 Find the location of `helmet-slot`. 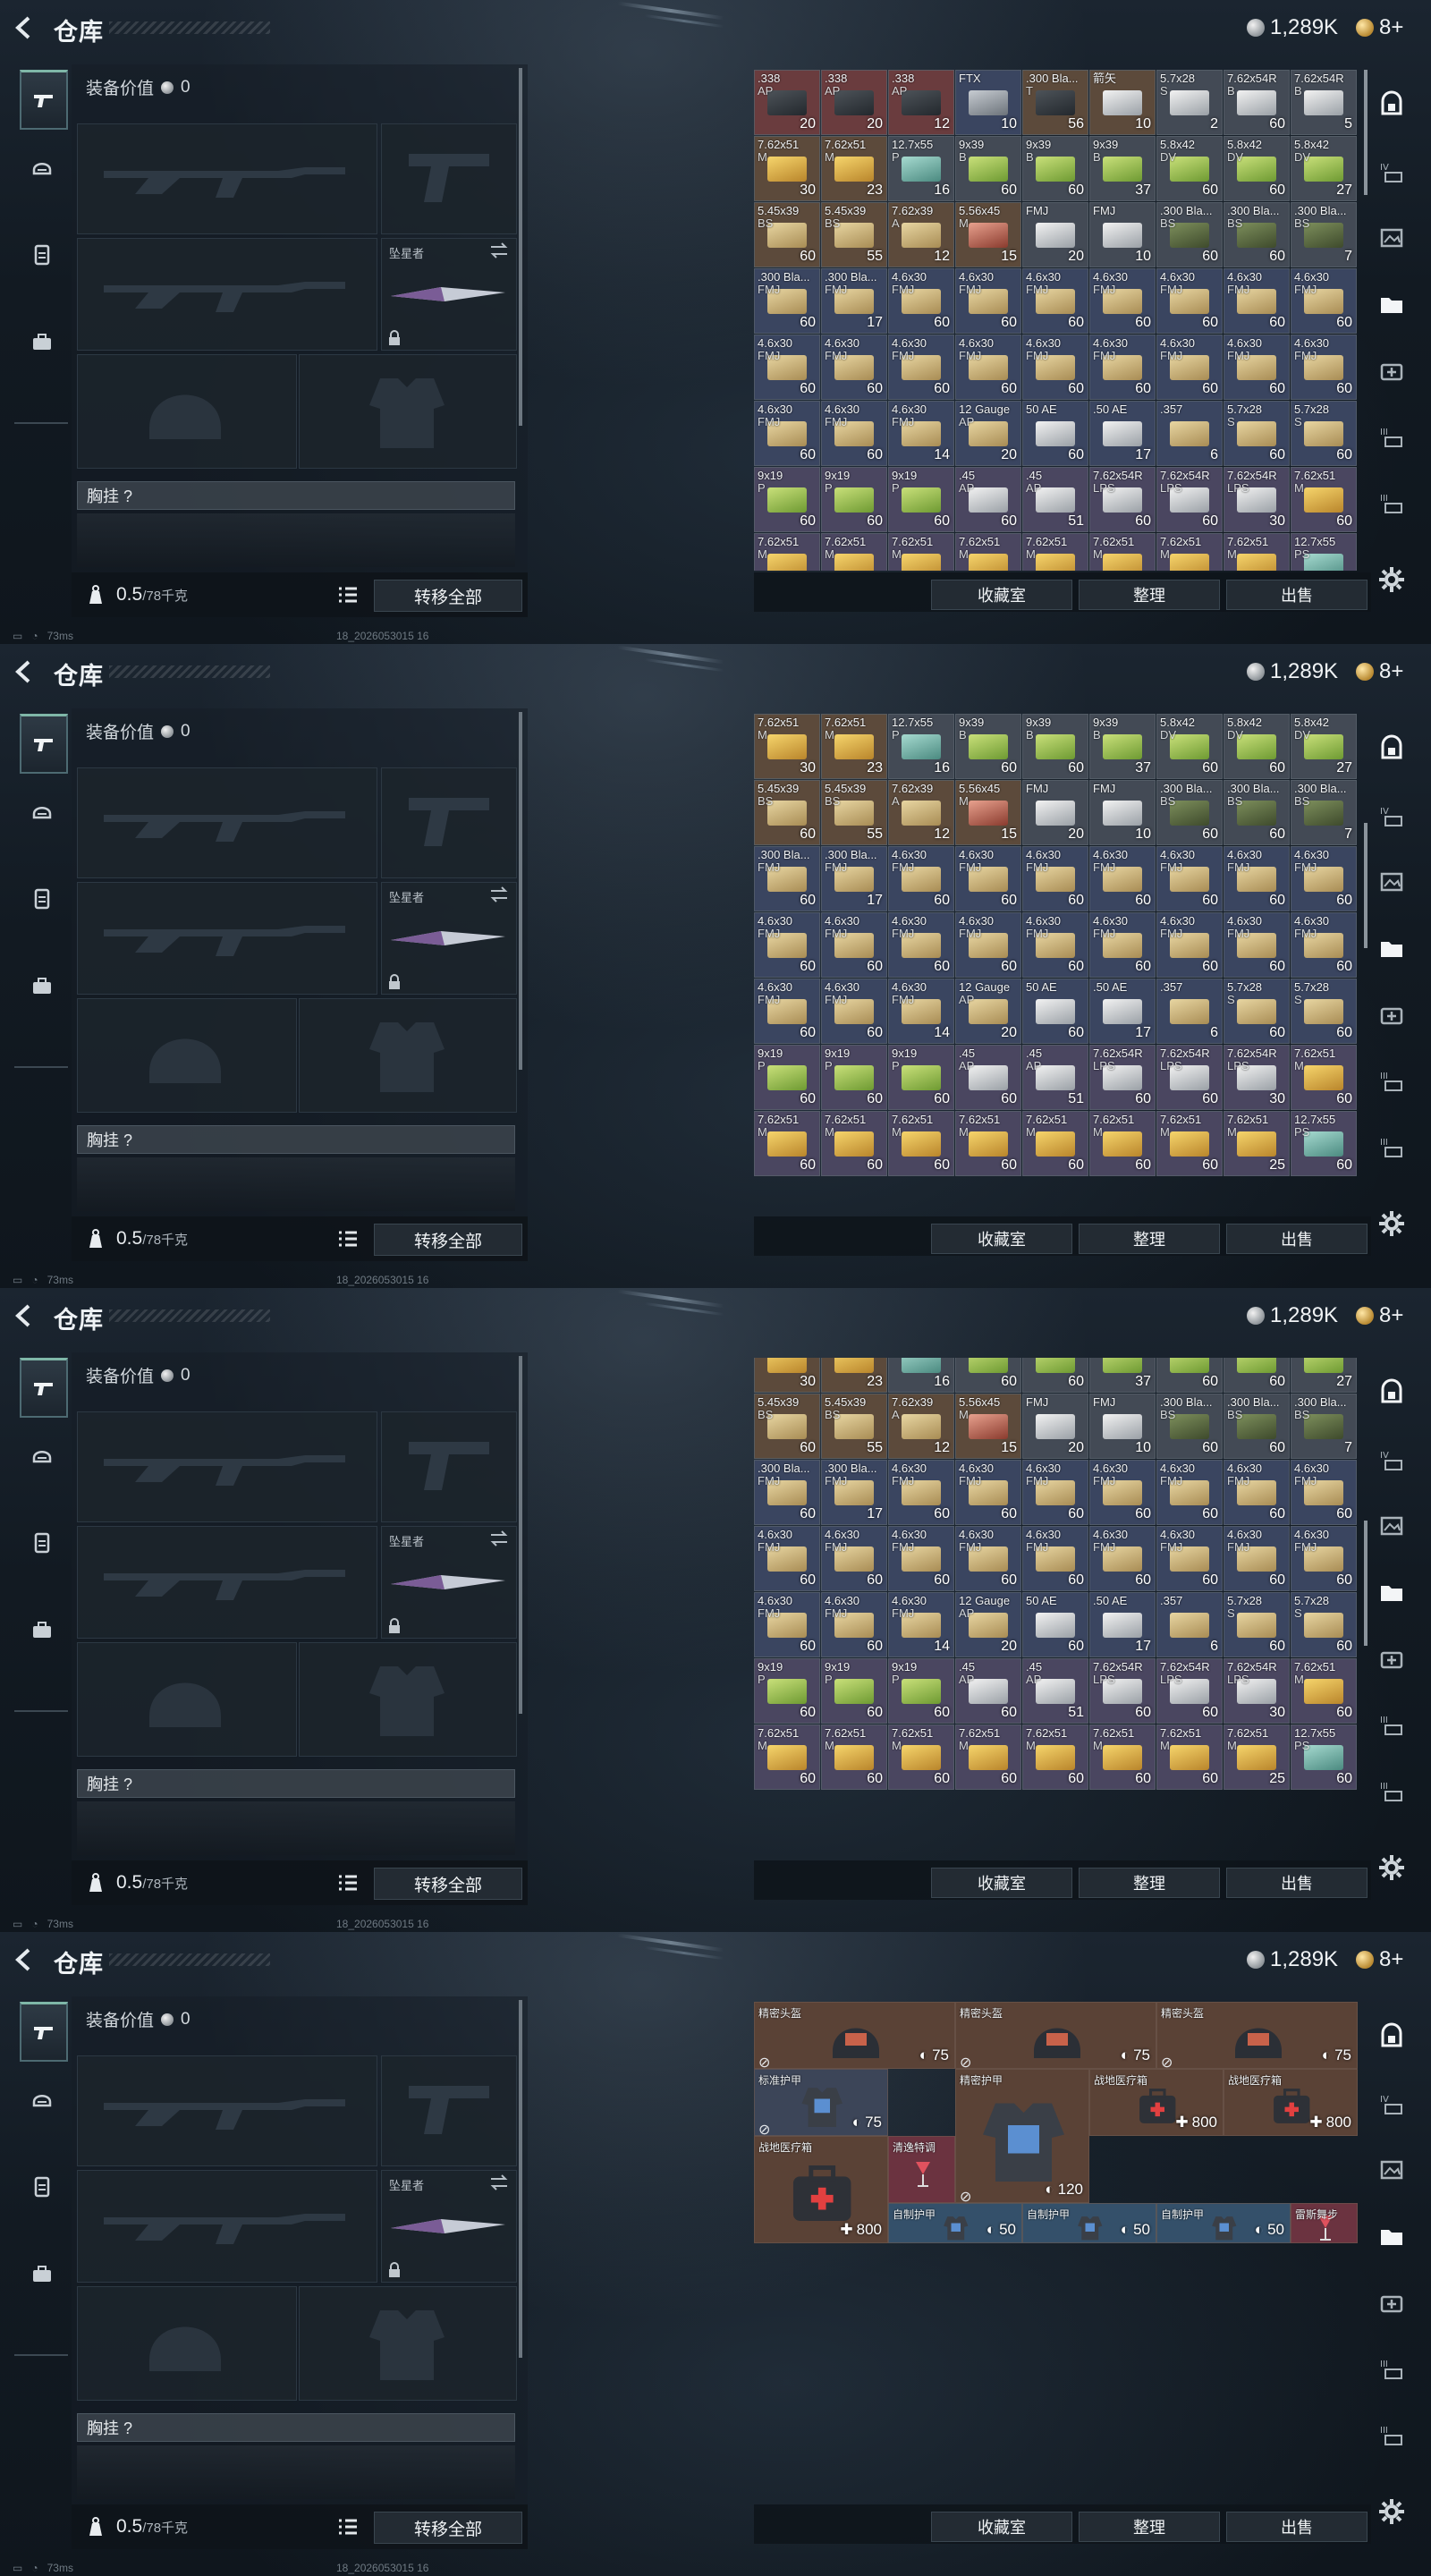

helmet-slot is located at coordinates (187, 2343).